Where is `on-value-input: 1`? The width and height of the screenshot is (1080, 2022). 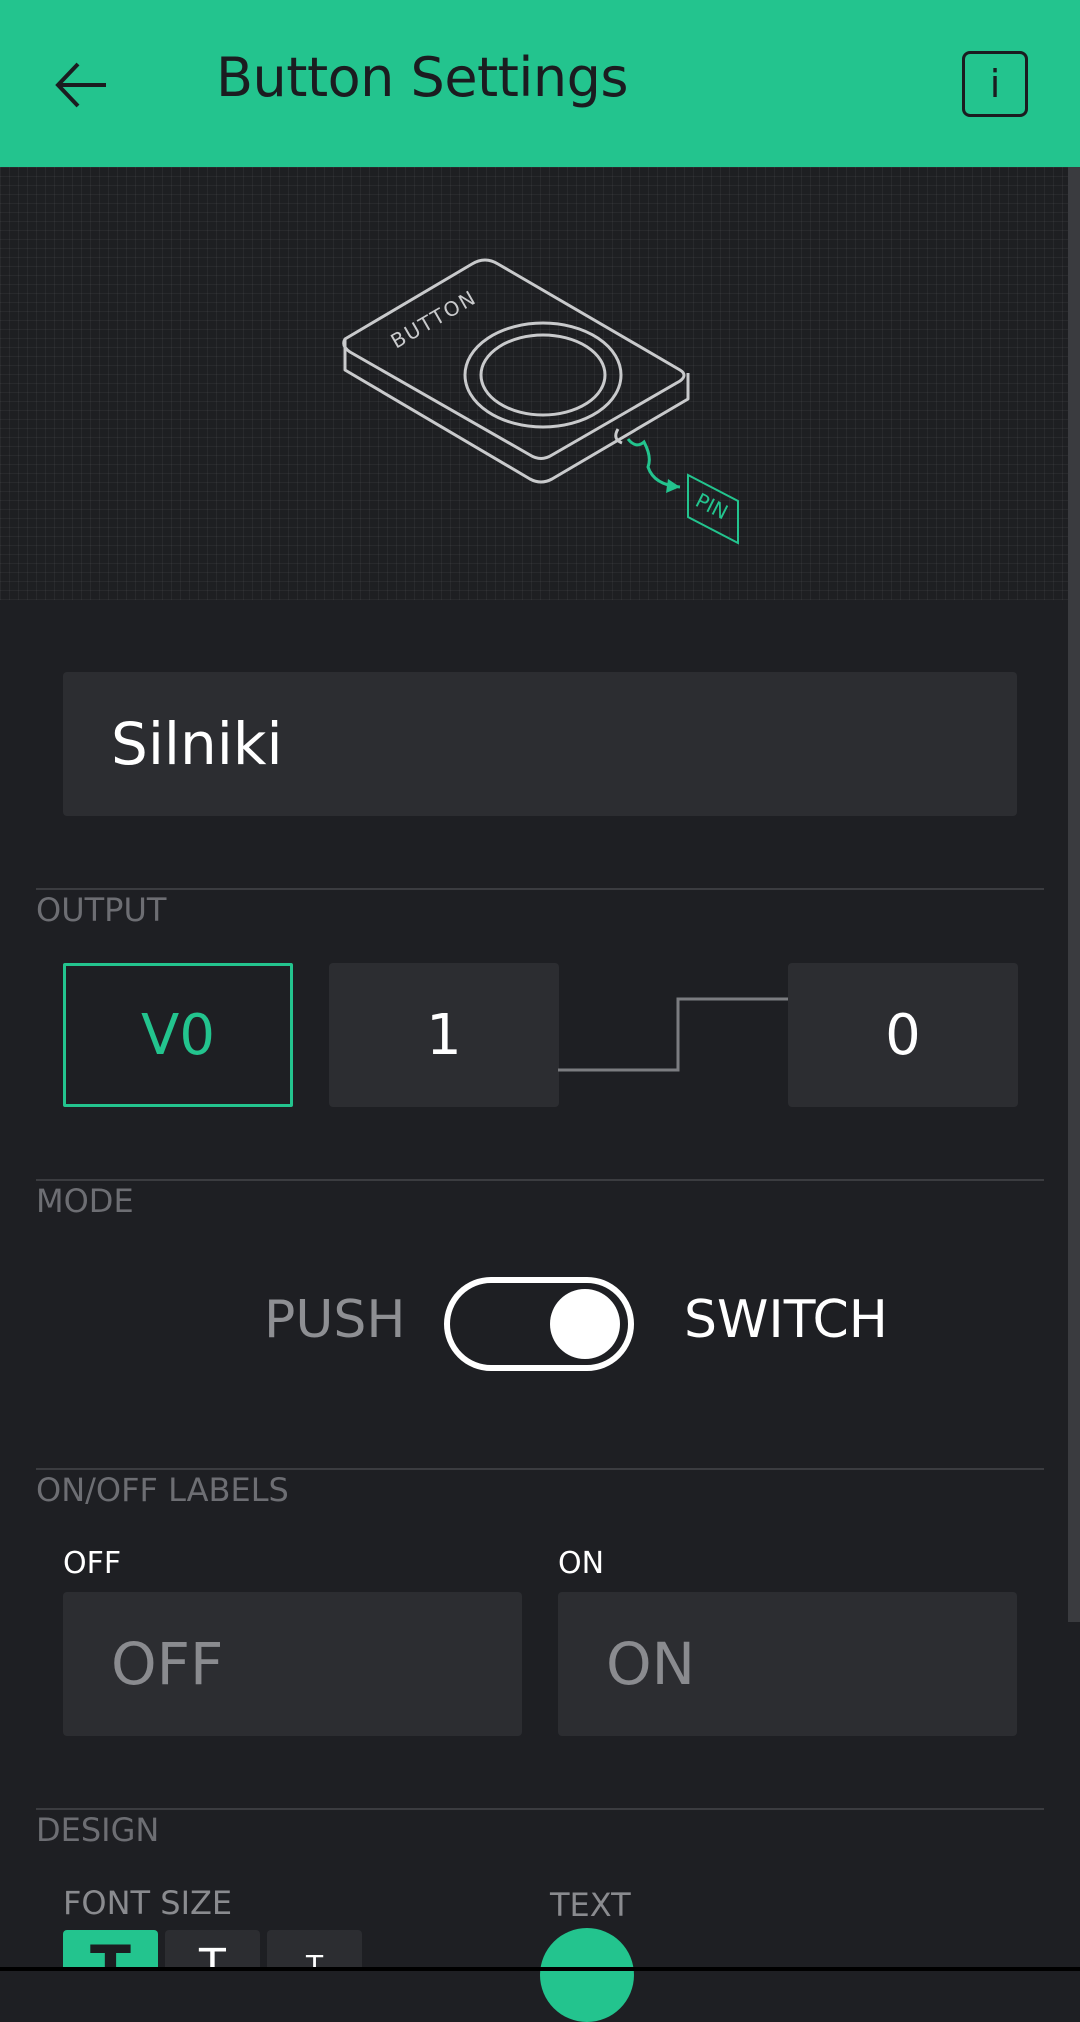 on-value-input: 1 is located at coordinates (444, 1035).